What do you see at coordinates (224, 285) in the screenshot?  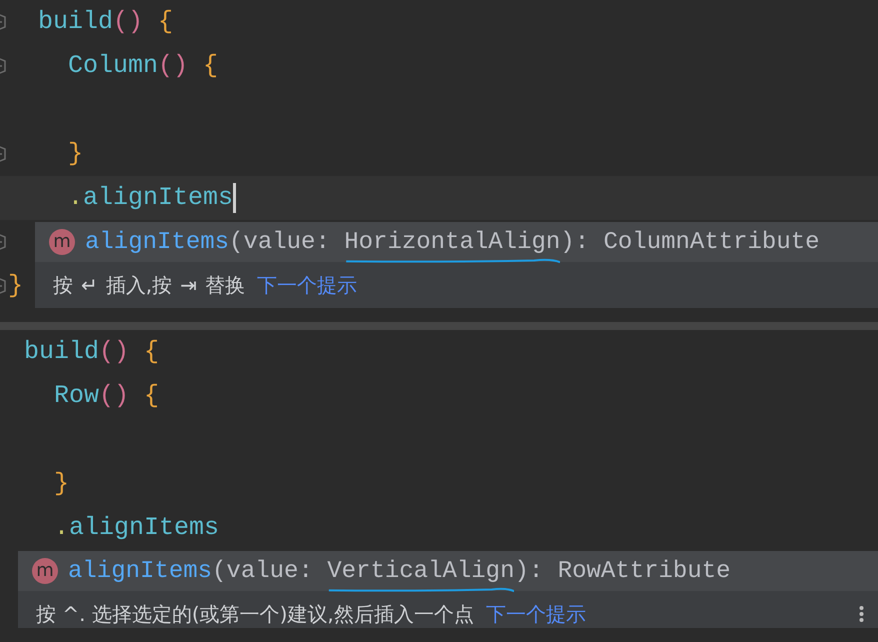 I see `hint-text: 替换` at bounding box center [224, 285].